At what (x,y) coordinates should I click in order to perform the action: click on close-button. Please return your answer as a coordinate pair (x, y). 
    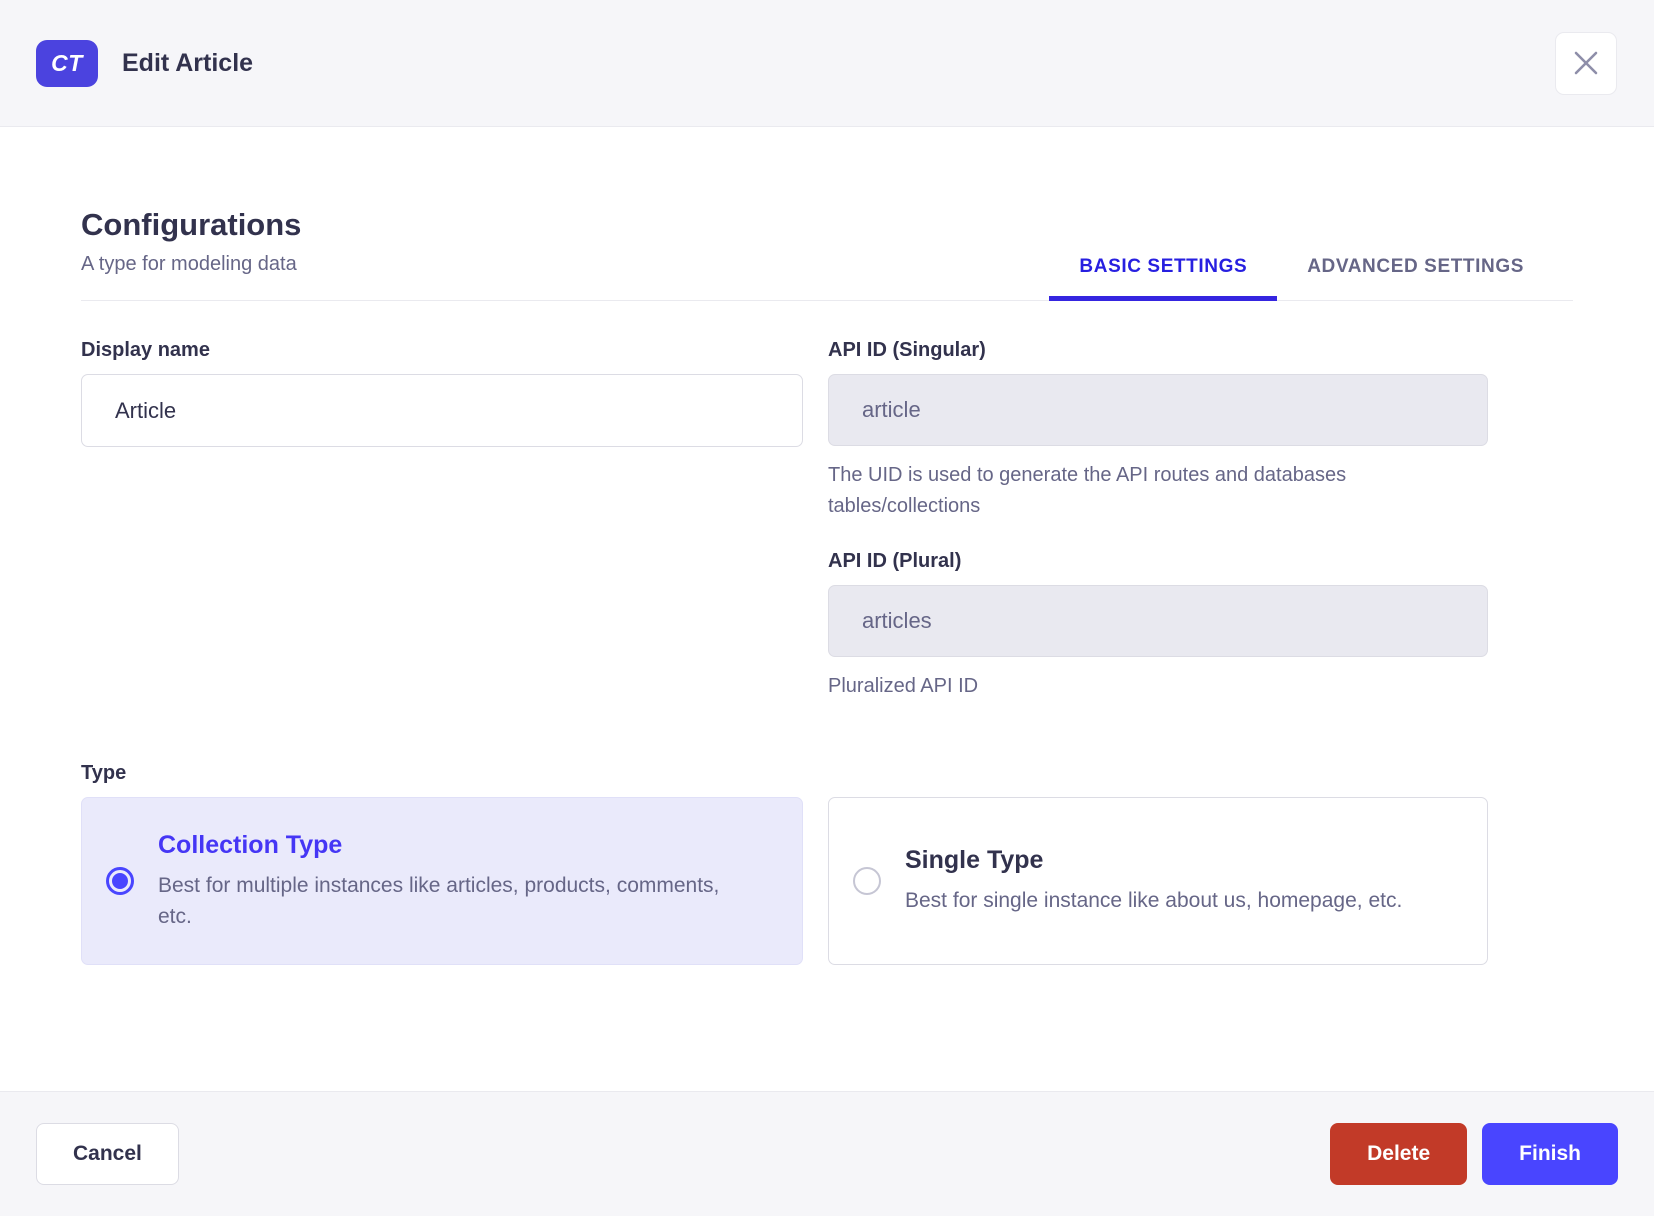
    Looking at the image, I should click on (1586, 63).